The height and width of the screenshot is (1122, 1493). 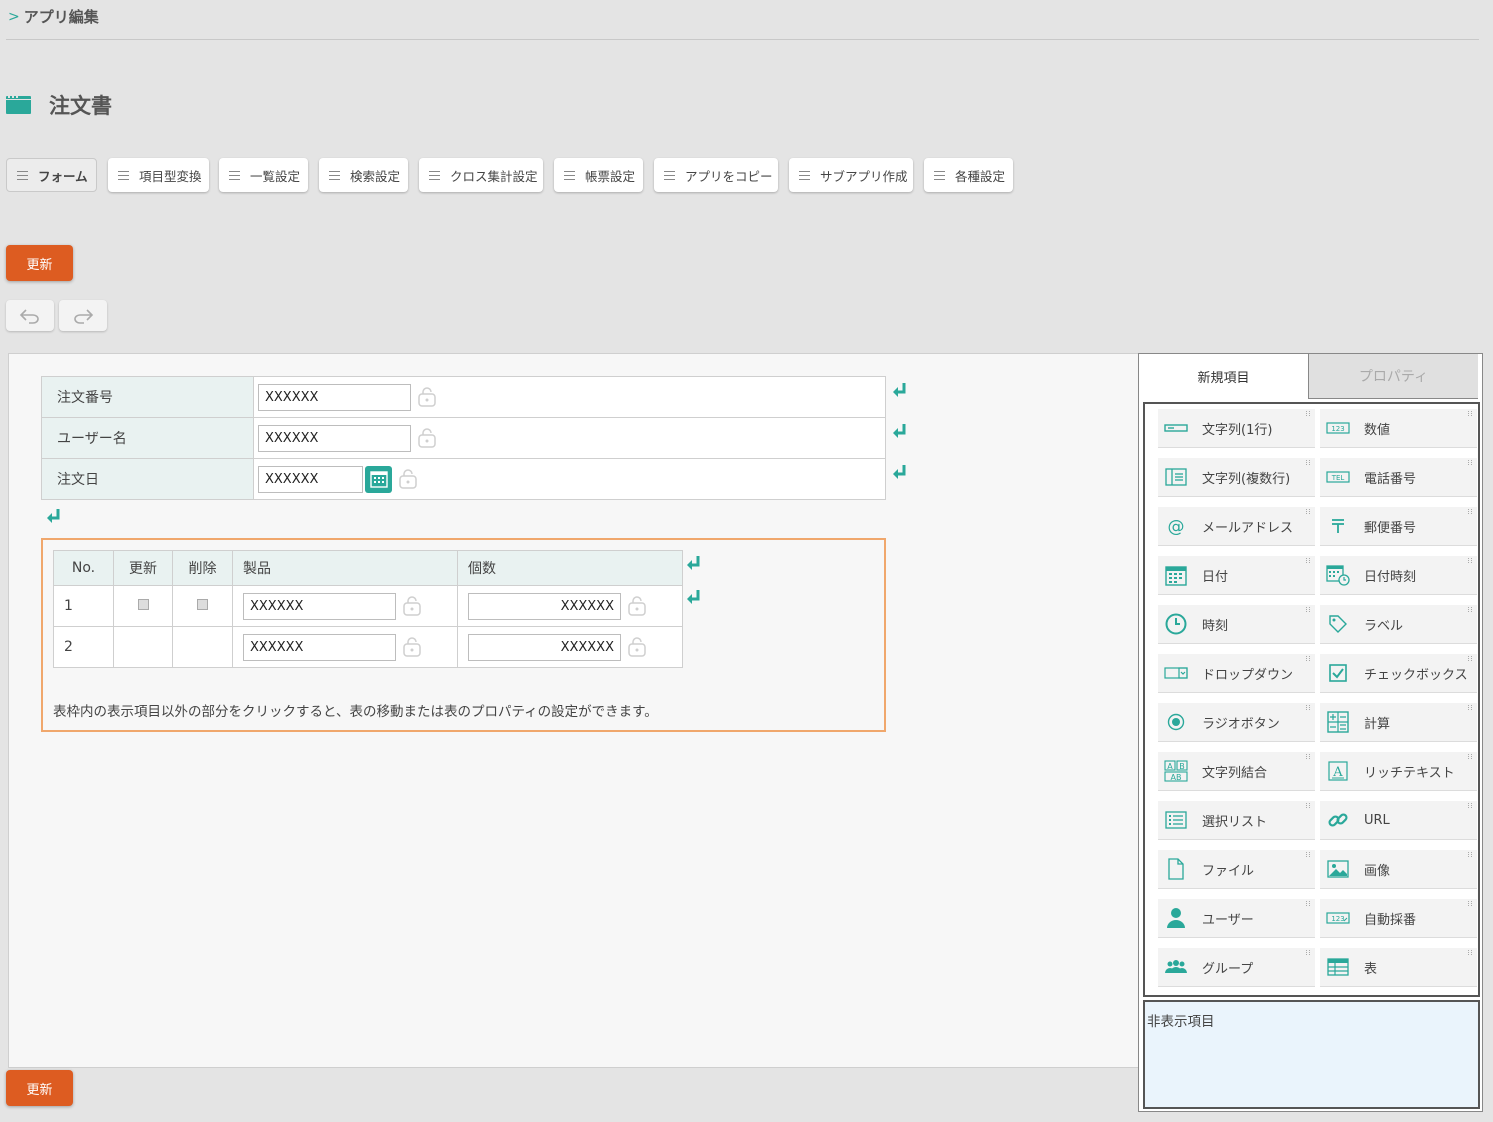 I want to click on palette-item-rich-text: A リッチテキスト, so click(x=1398, y=771).